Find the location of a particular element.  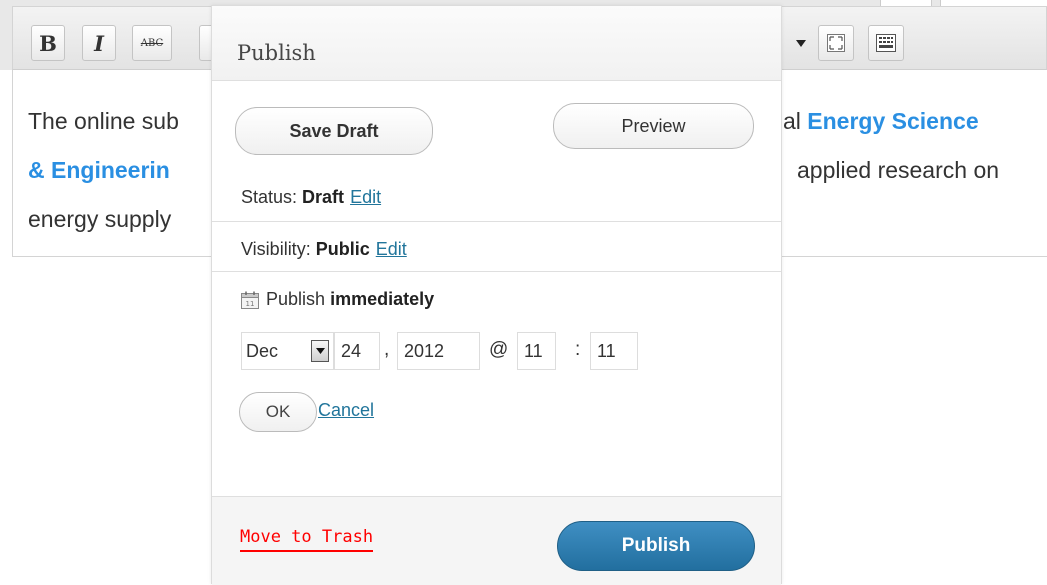

month-dropdown-button is located at coordinates (320, 351).